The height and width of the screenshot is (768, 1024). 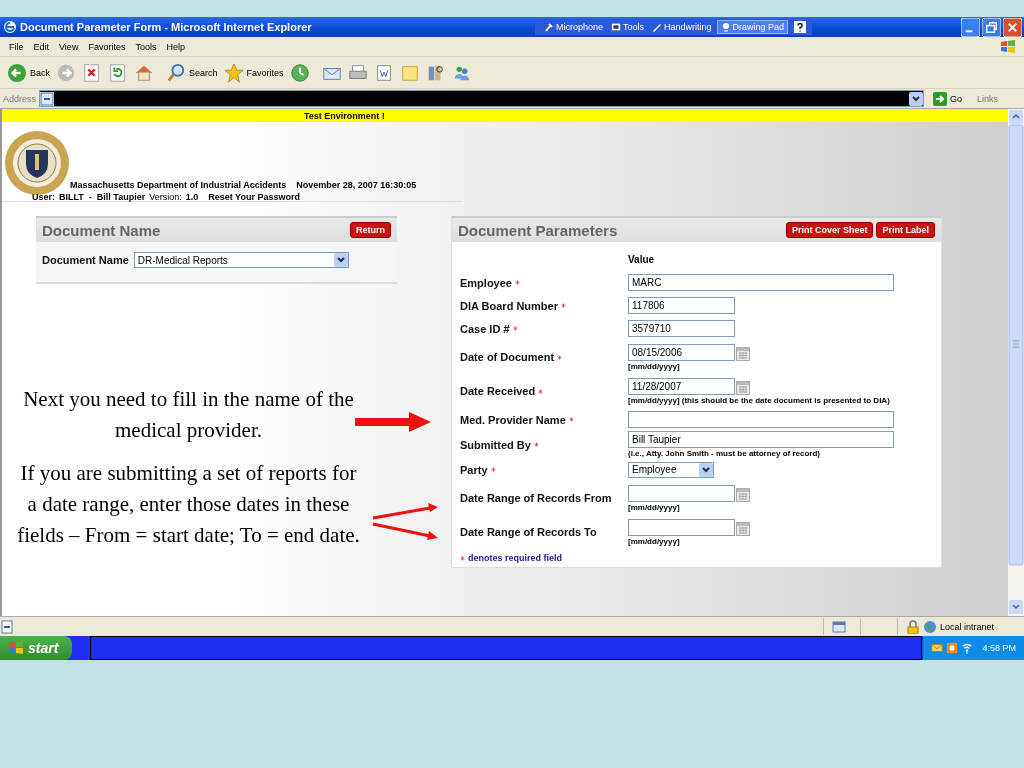 I want to click on menu-item: Tools, so click(x=146, y=46).